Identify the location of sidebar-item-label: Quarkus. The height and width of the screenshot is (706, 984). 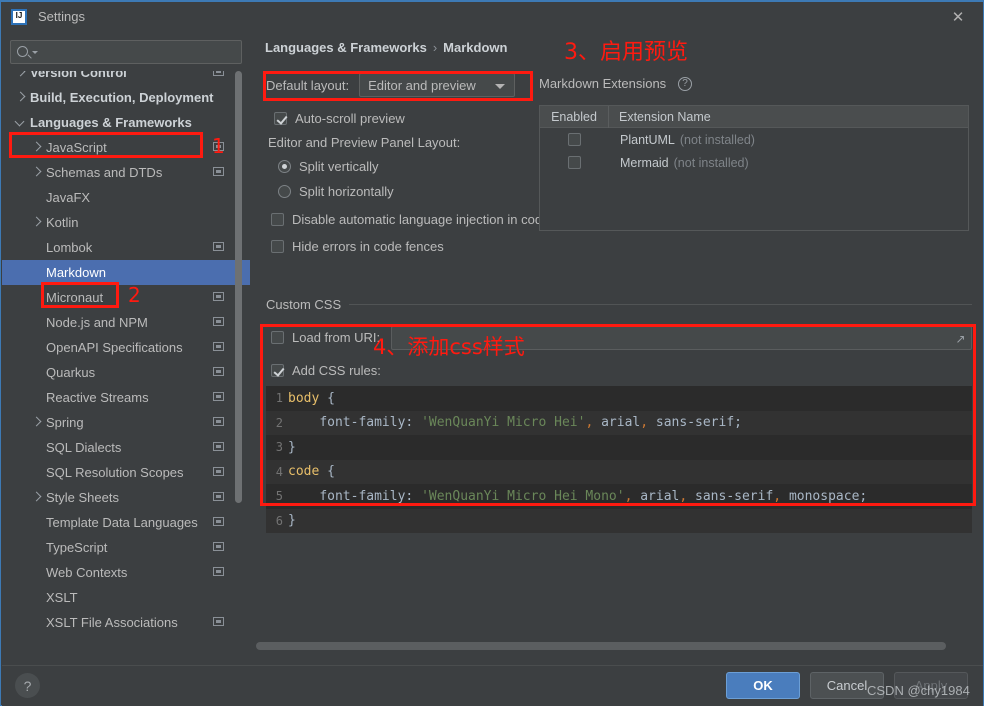
(71, 372).